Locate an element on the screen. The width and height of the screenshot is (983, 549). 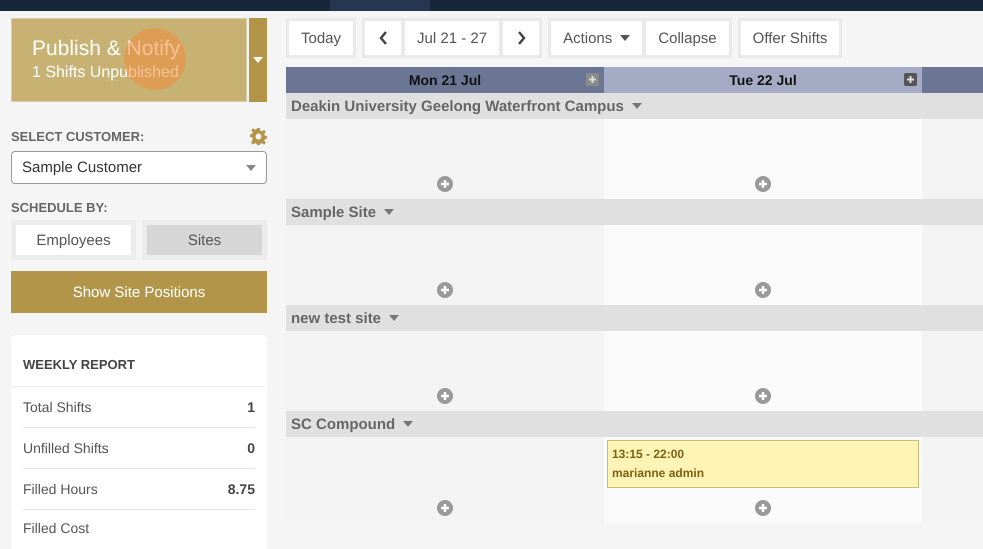
show-positions-button: Show Site Positions is located at coordinates (139, 292).